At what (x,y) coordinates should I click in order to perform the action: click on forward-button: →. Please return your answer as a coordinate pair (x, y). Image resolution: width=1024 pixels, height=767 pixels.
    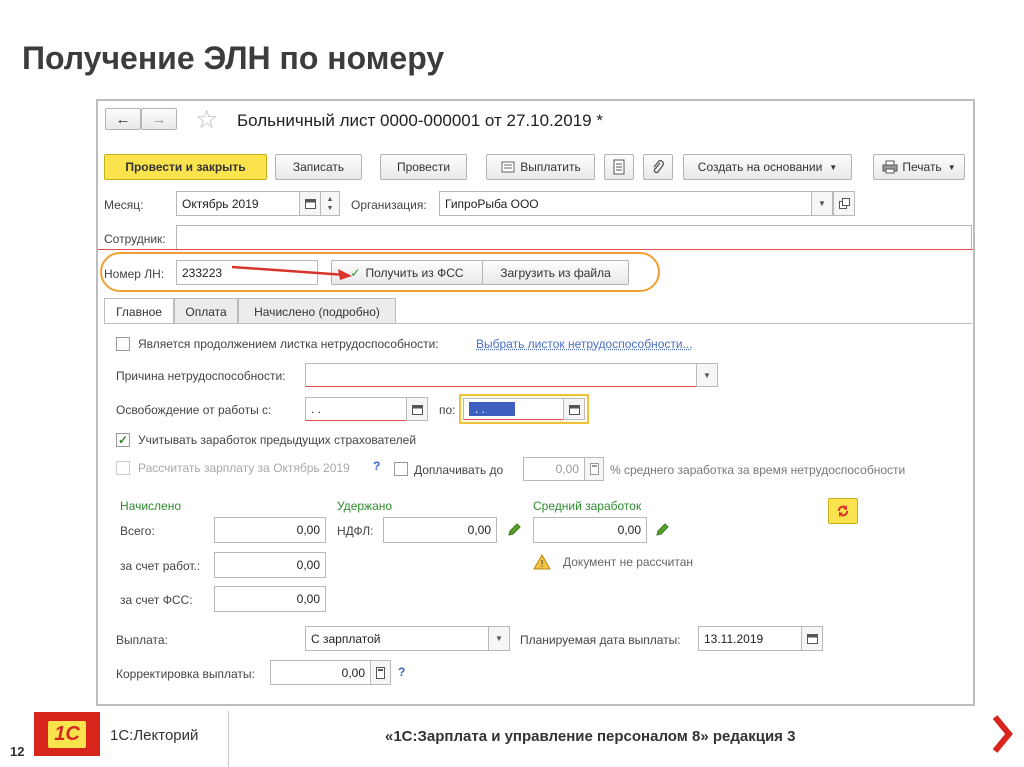
    Looking at the image, I should click on (159, 119).